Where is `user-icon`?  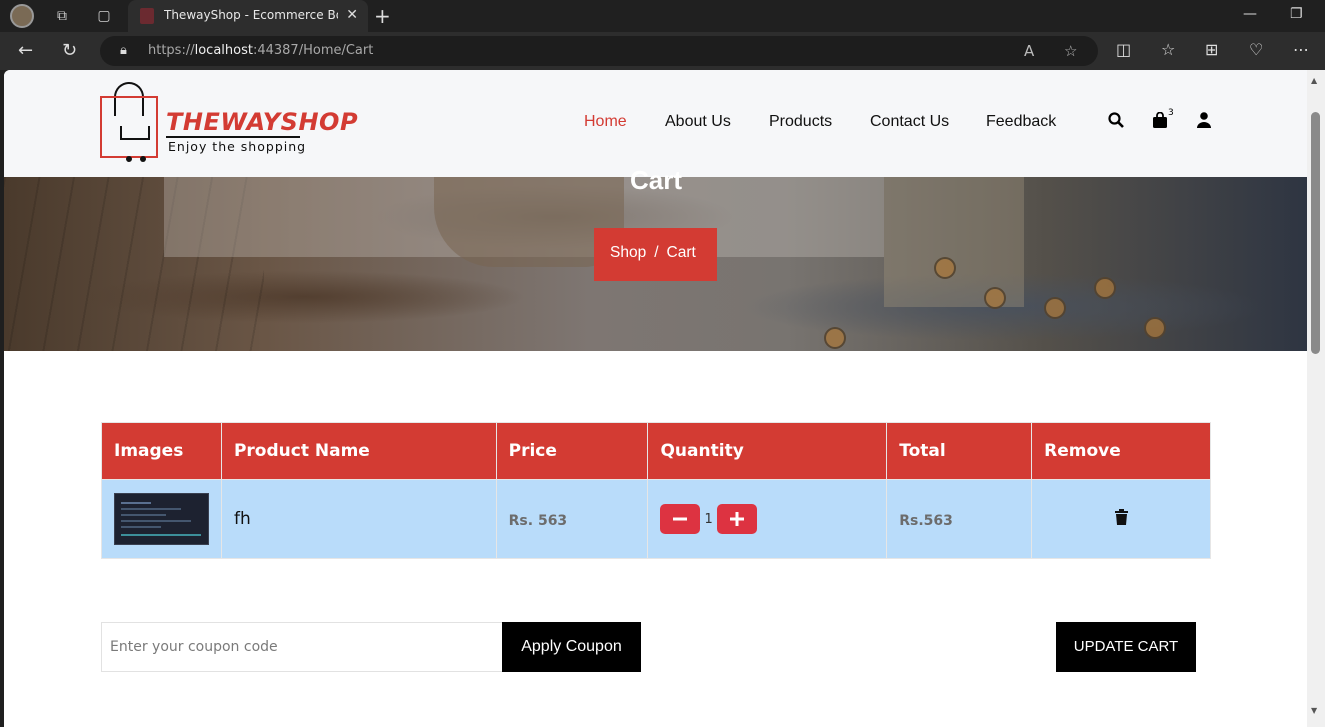
user-icon is located at coordinates (1204, 122).